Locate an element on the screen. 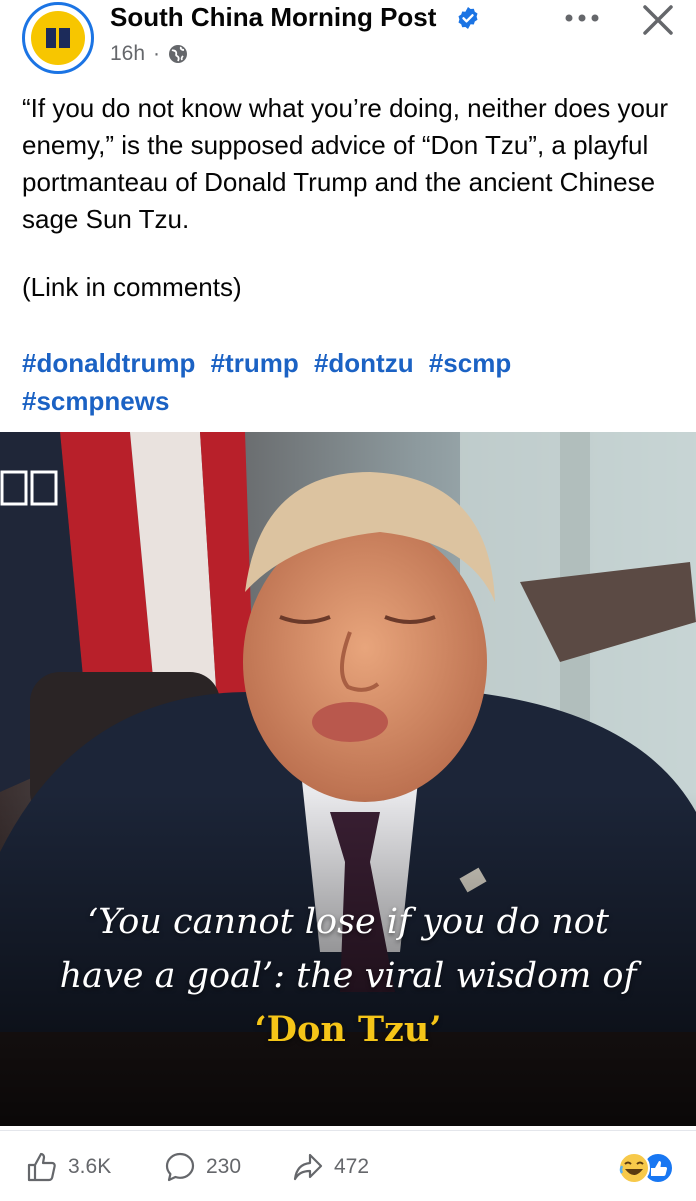 This screenshot has width=696, height=1201. globe-icon is located at coordinates (178, 54).